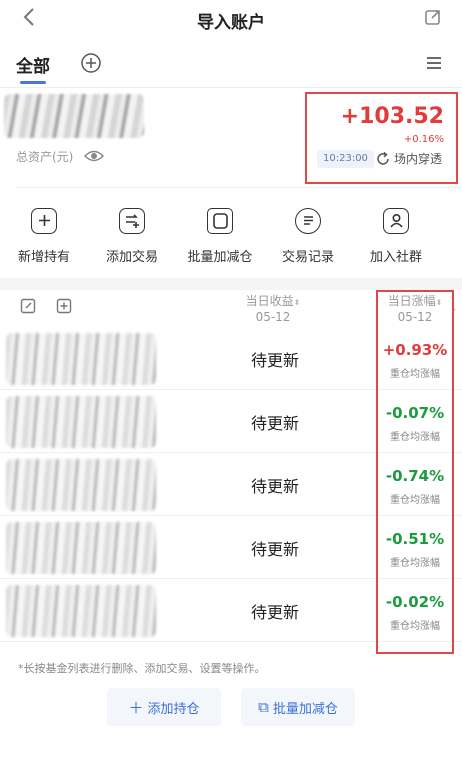 The height and width of the screenshot is (773, 462). I want to click on action-add-holding: 新增持有, so click(44, 236).